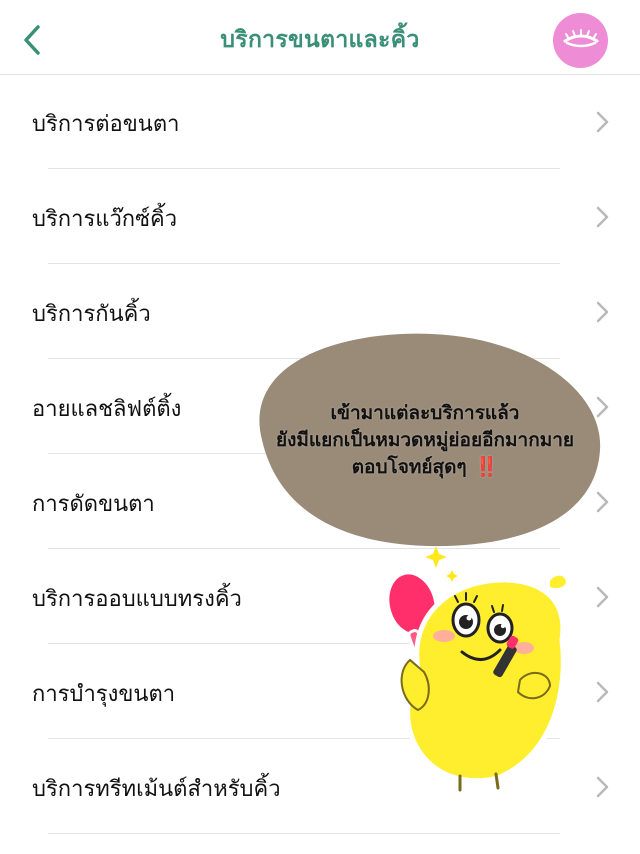 This screenshot has height=854, width=640. What do you see at coordinates (320, 216) in the screenshot?
I see `service-item-brow-wax: บริการแว๊กซ์คิ้ว` at bounding box center [320, 216].